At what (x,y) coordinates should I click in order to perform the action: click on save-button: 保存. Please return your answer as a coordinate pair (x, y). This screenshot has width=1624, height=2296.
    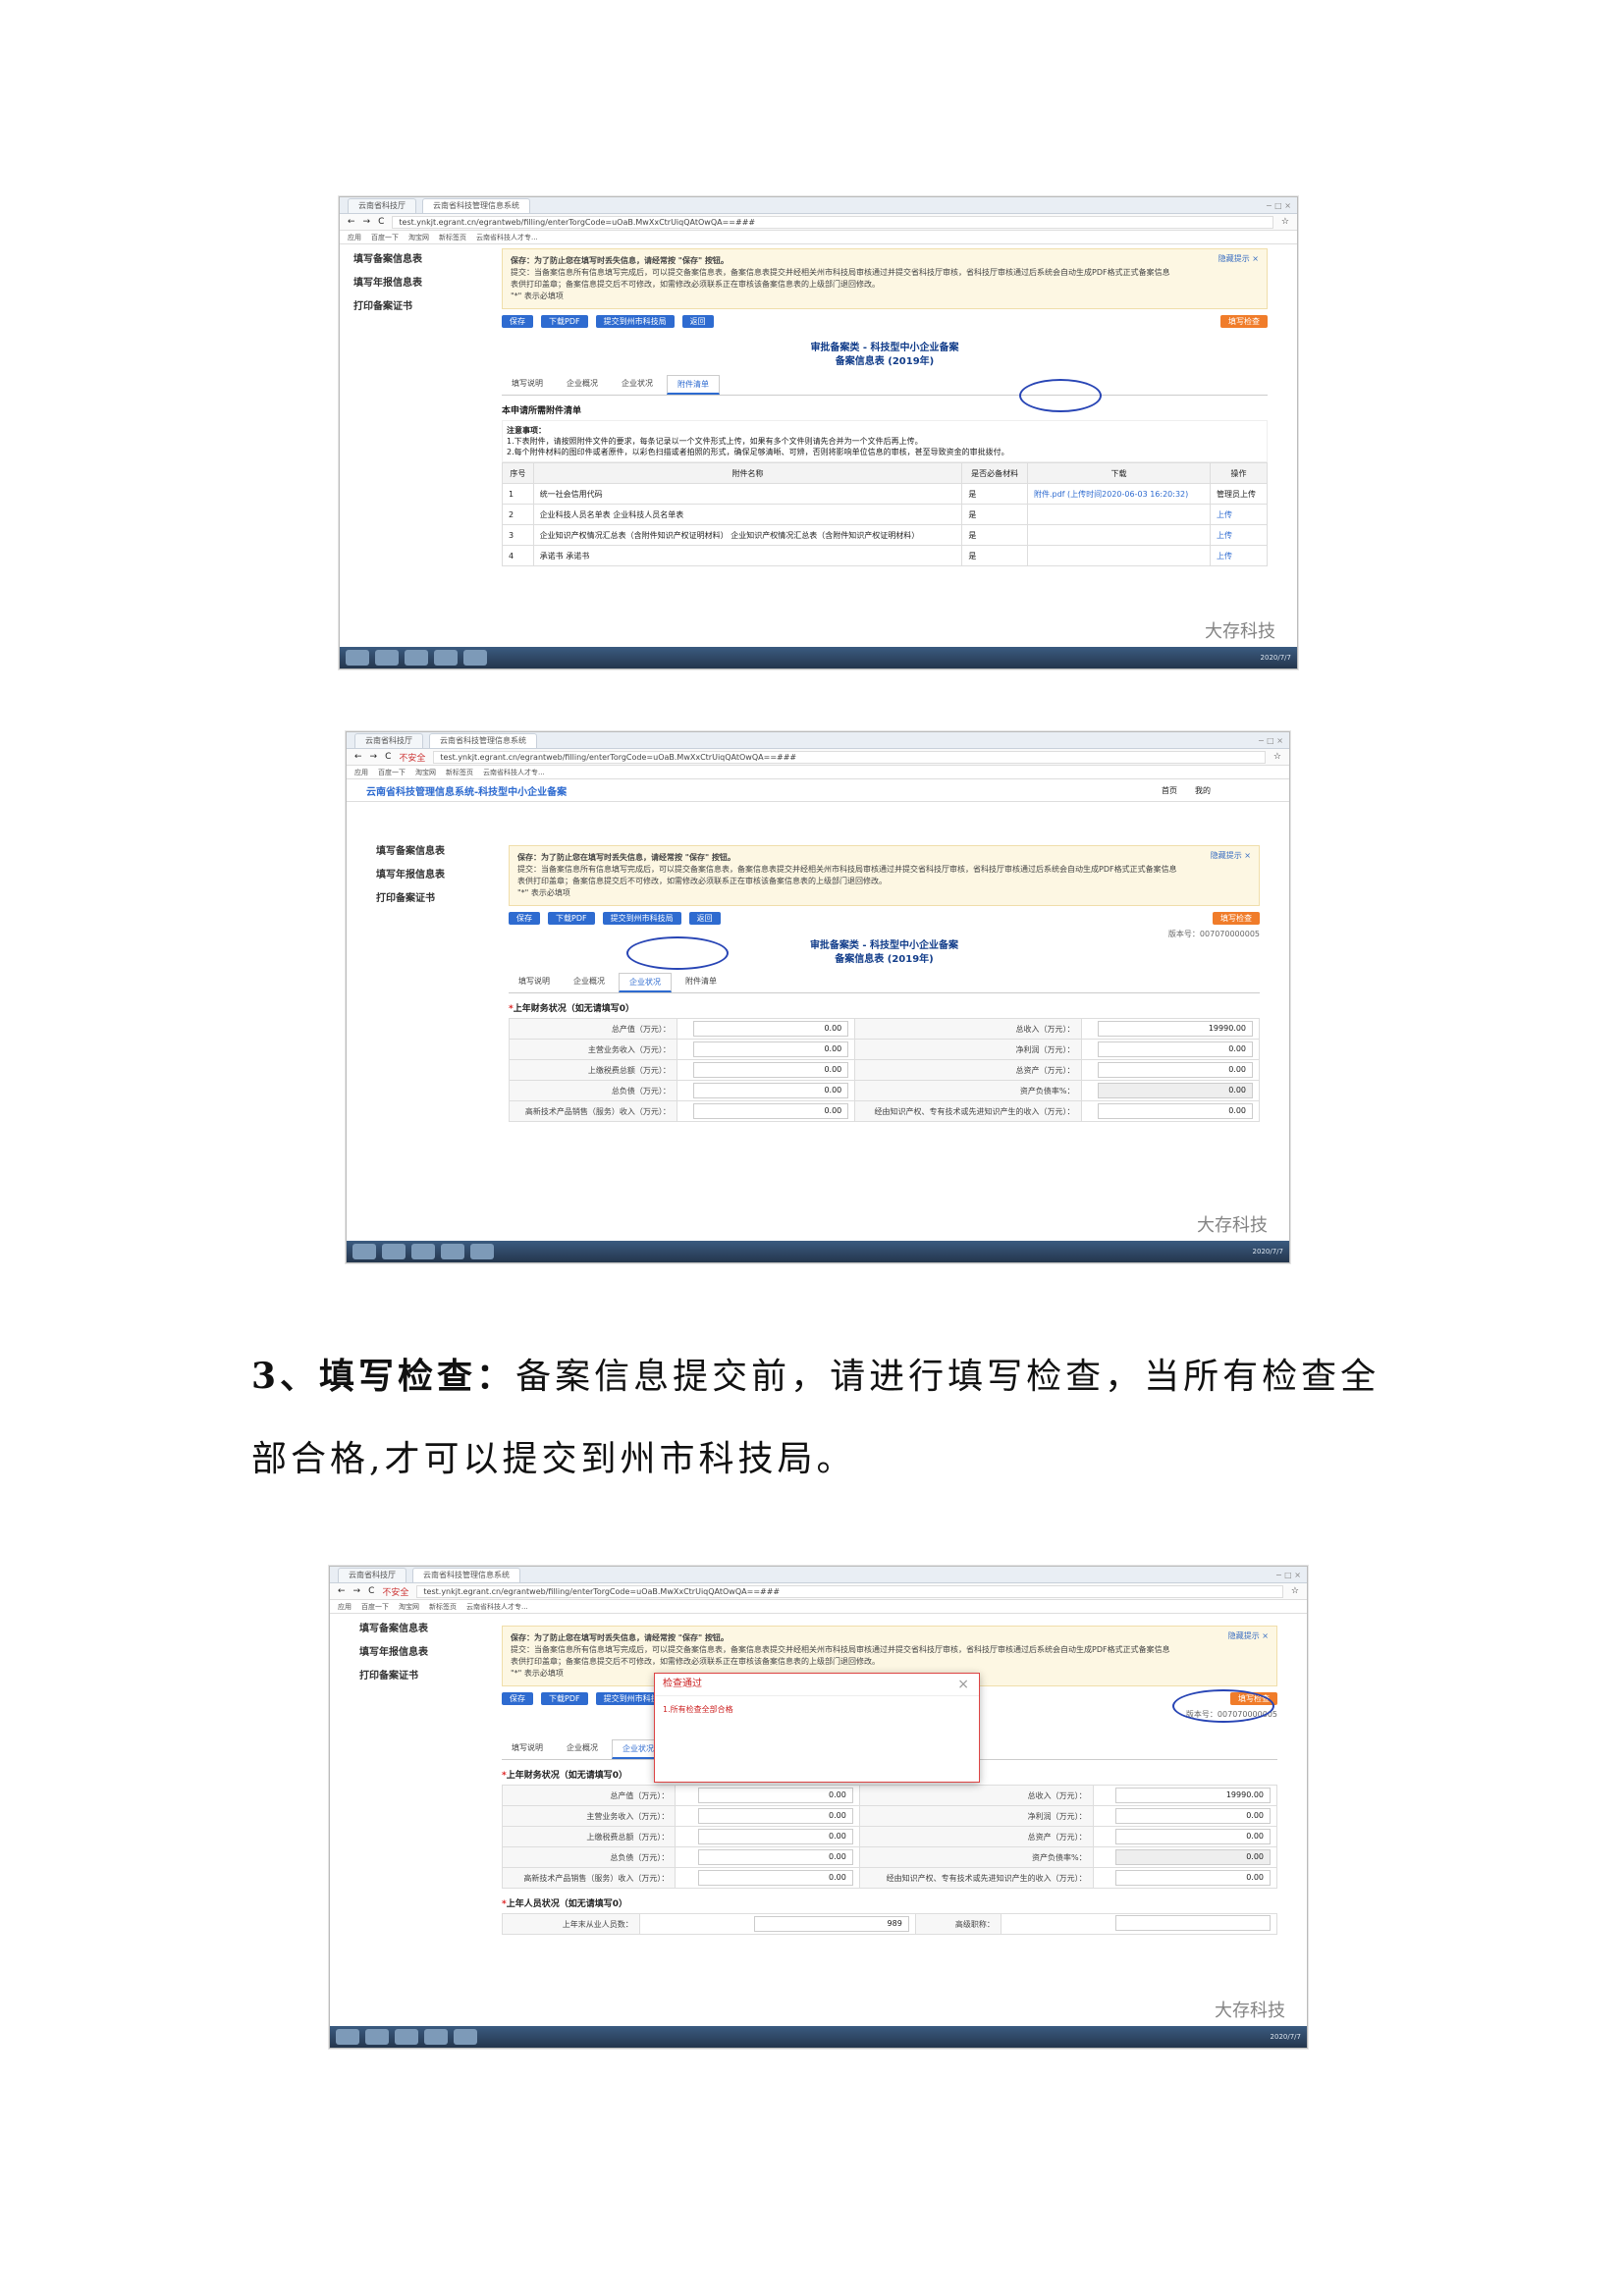
    Looking at the image, I should click on (524, 918).